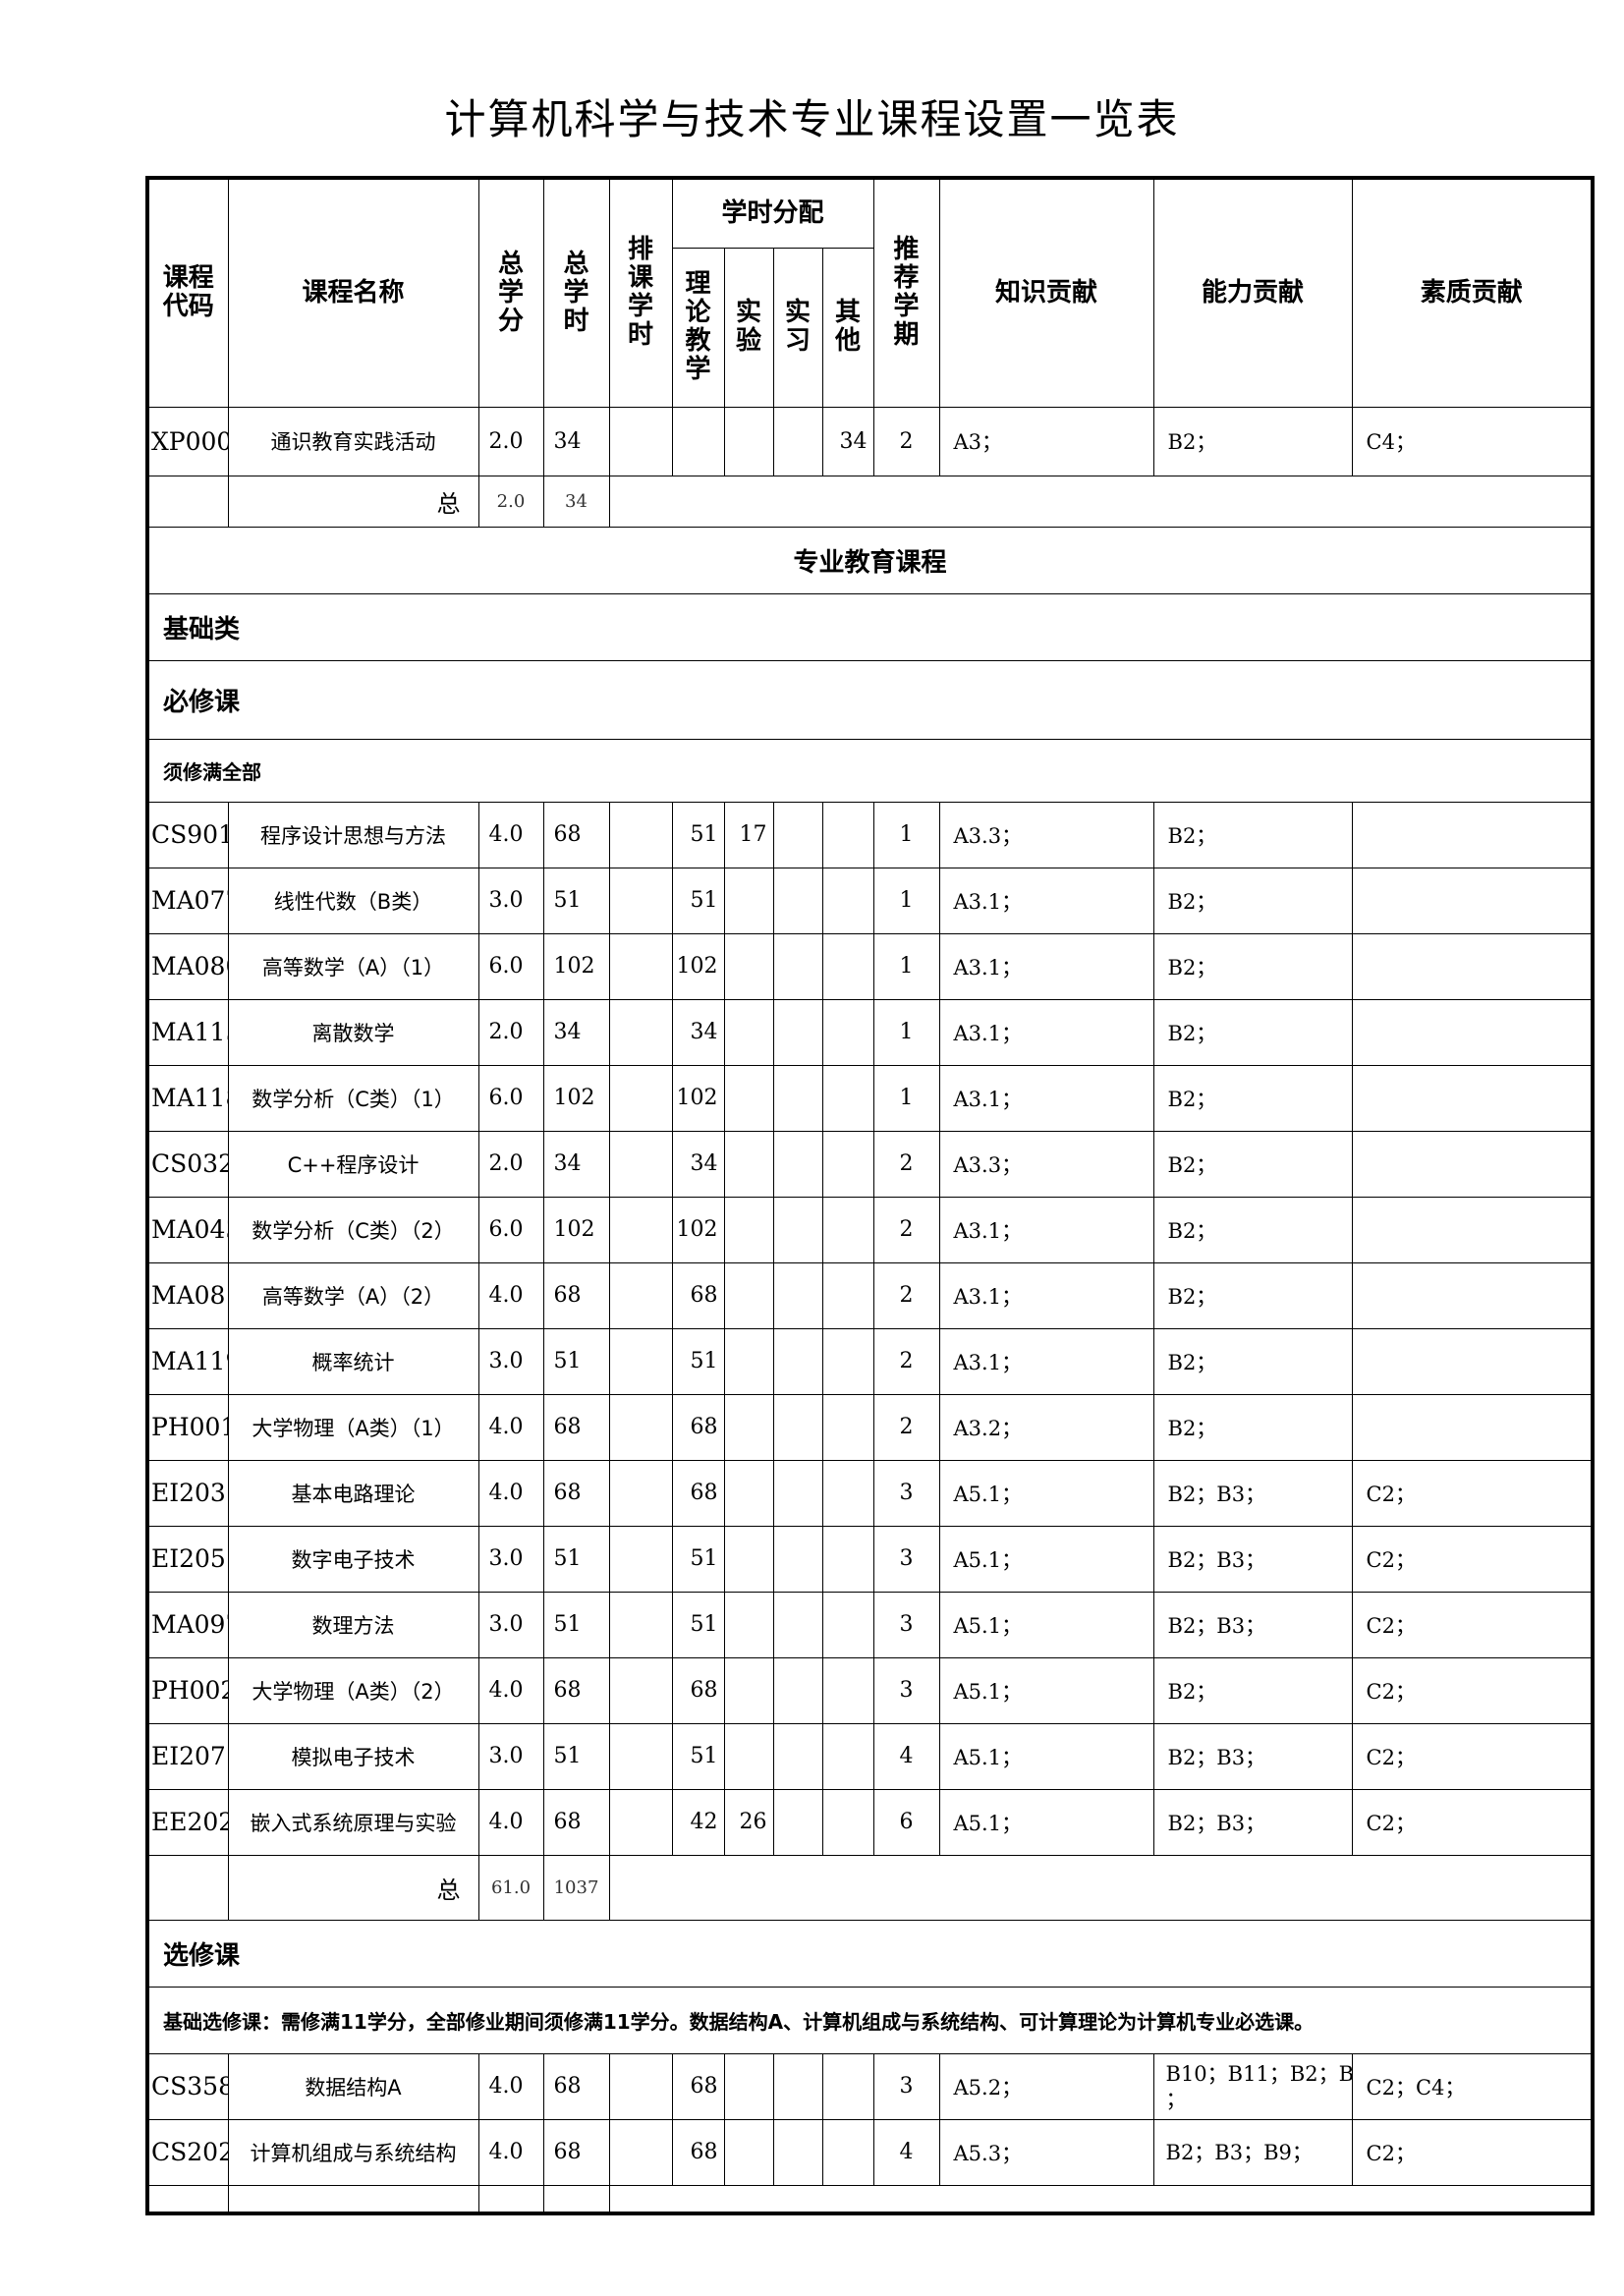  What do you see at coordinates (353, 1098) in the screenshot?
I see `course-name: 数学分析（C类）（1）` at bounding box center [353, 1098].